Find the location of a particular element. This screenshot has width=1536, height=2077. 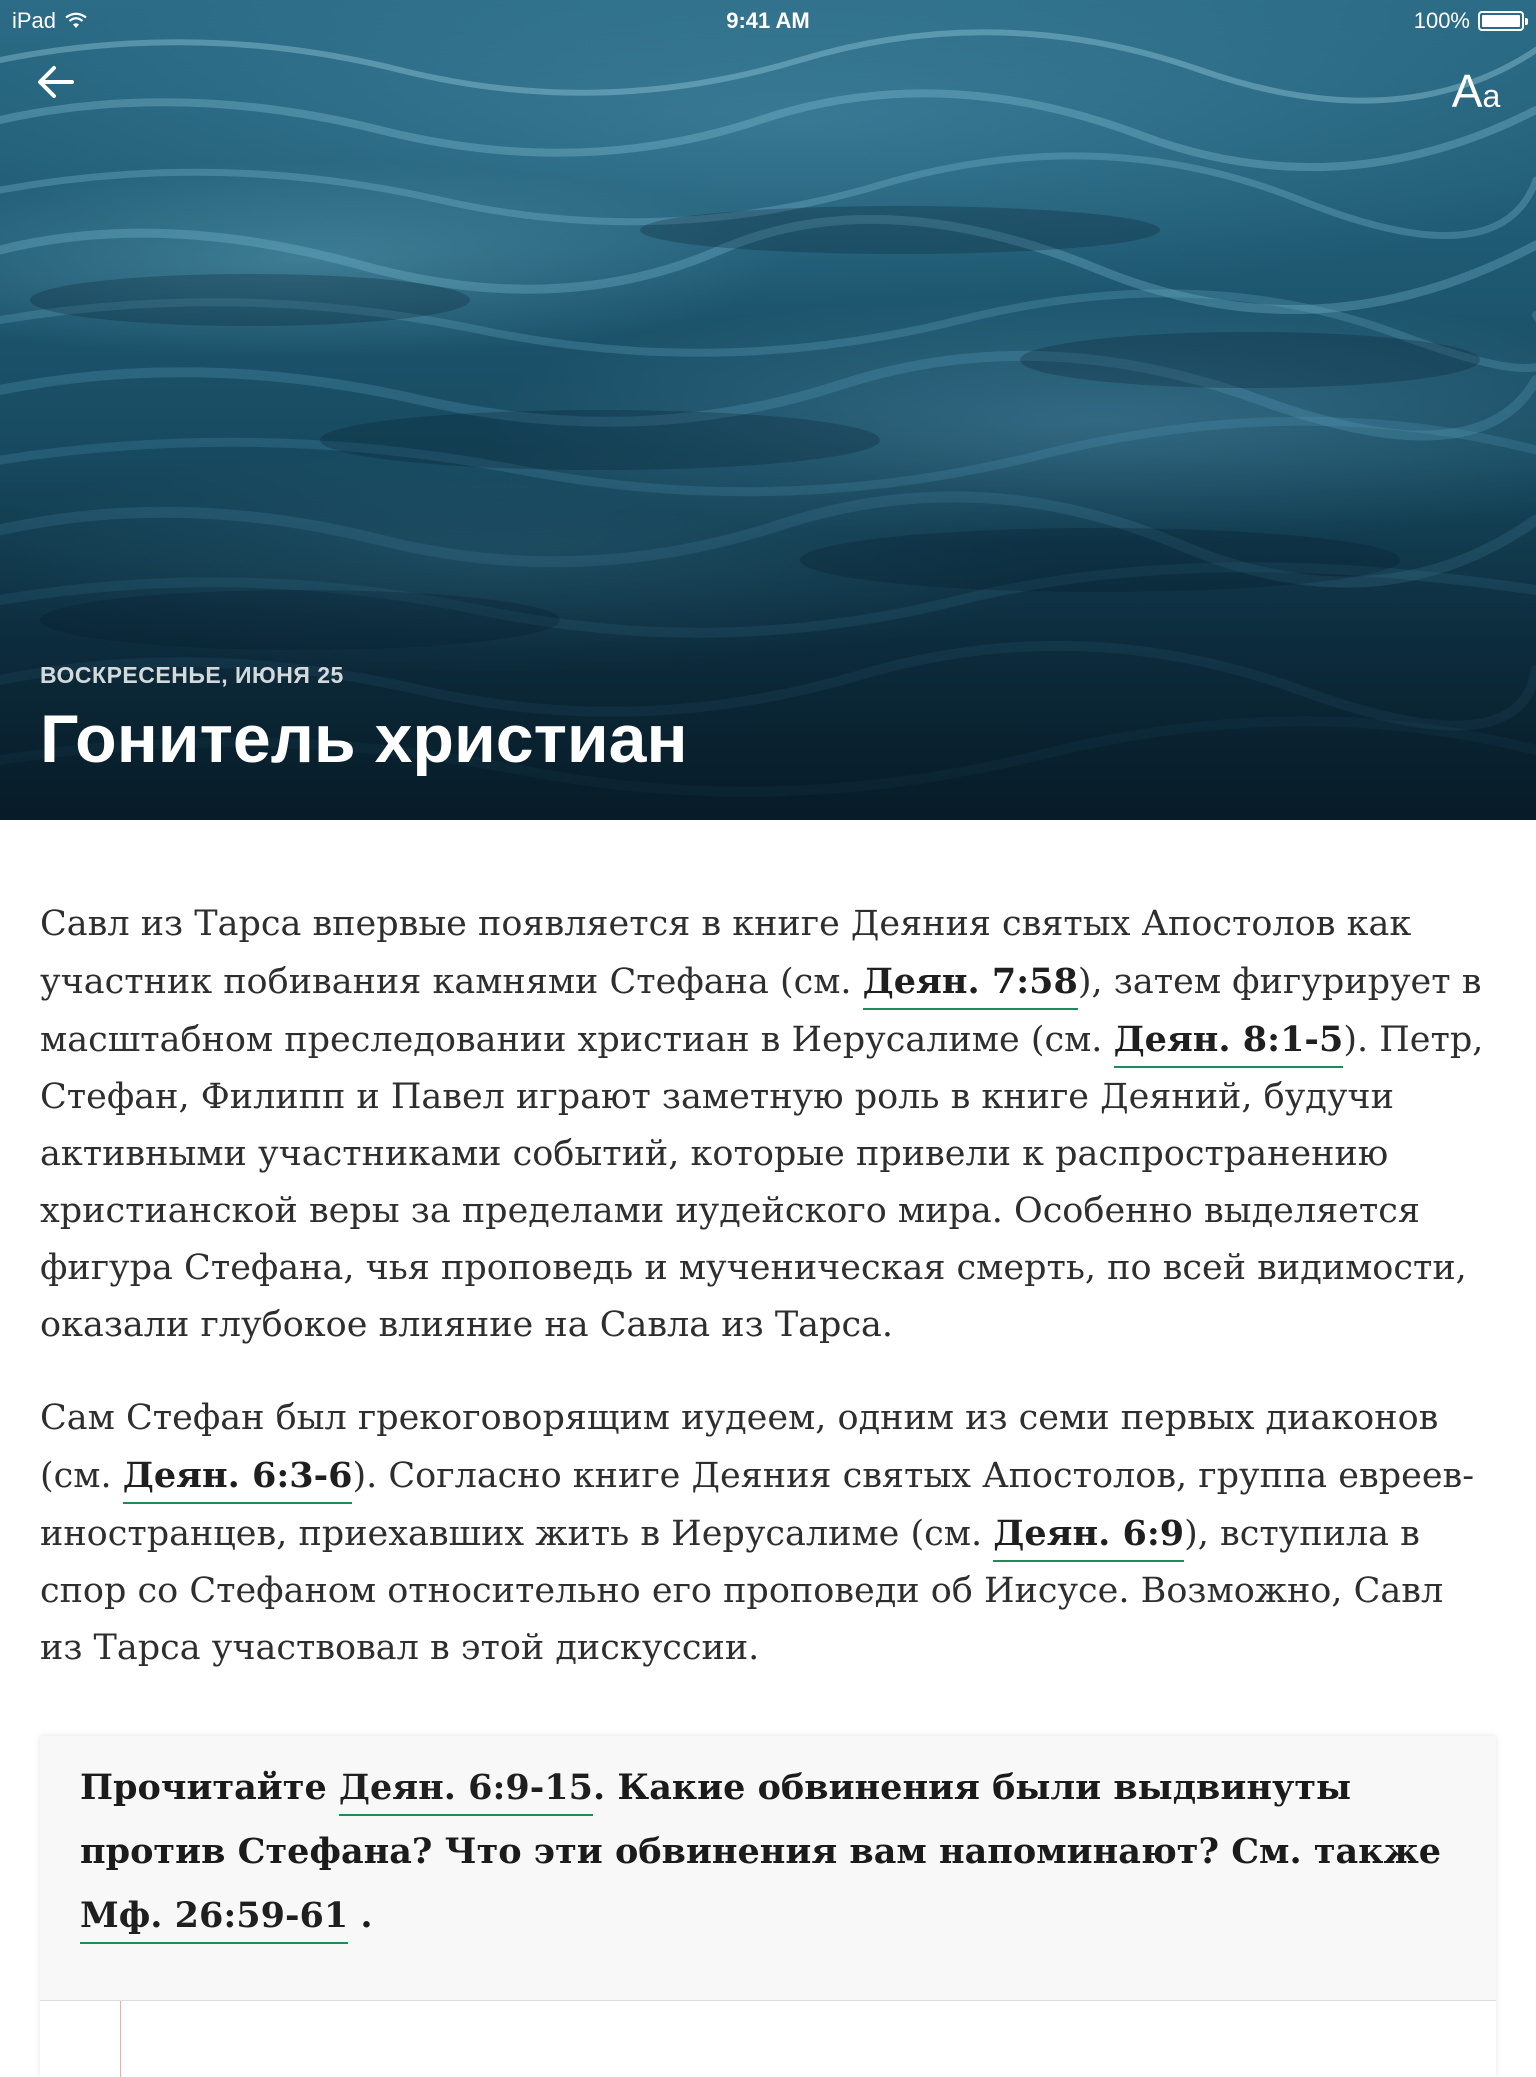

question-text-a: Прочитайте is located at coordinates (209, 1787).